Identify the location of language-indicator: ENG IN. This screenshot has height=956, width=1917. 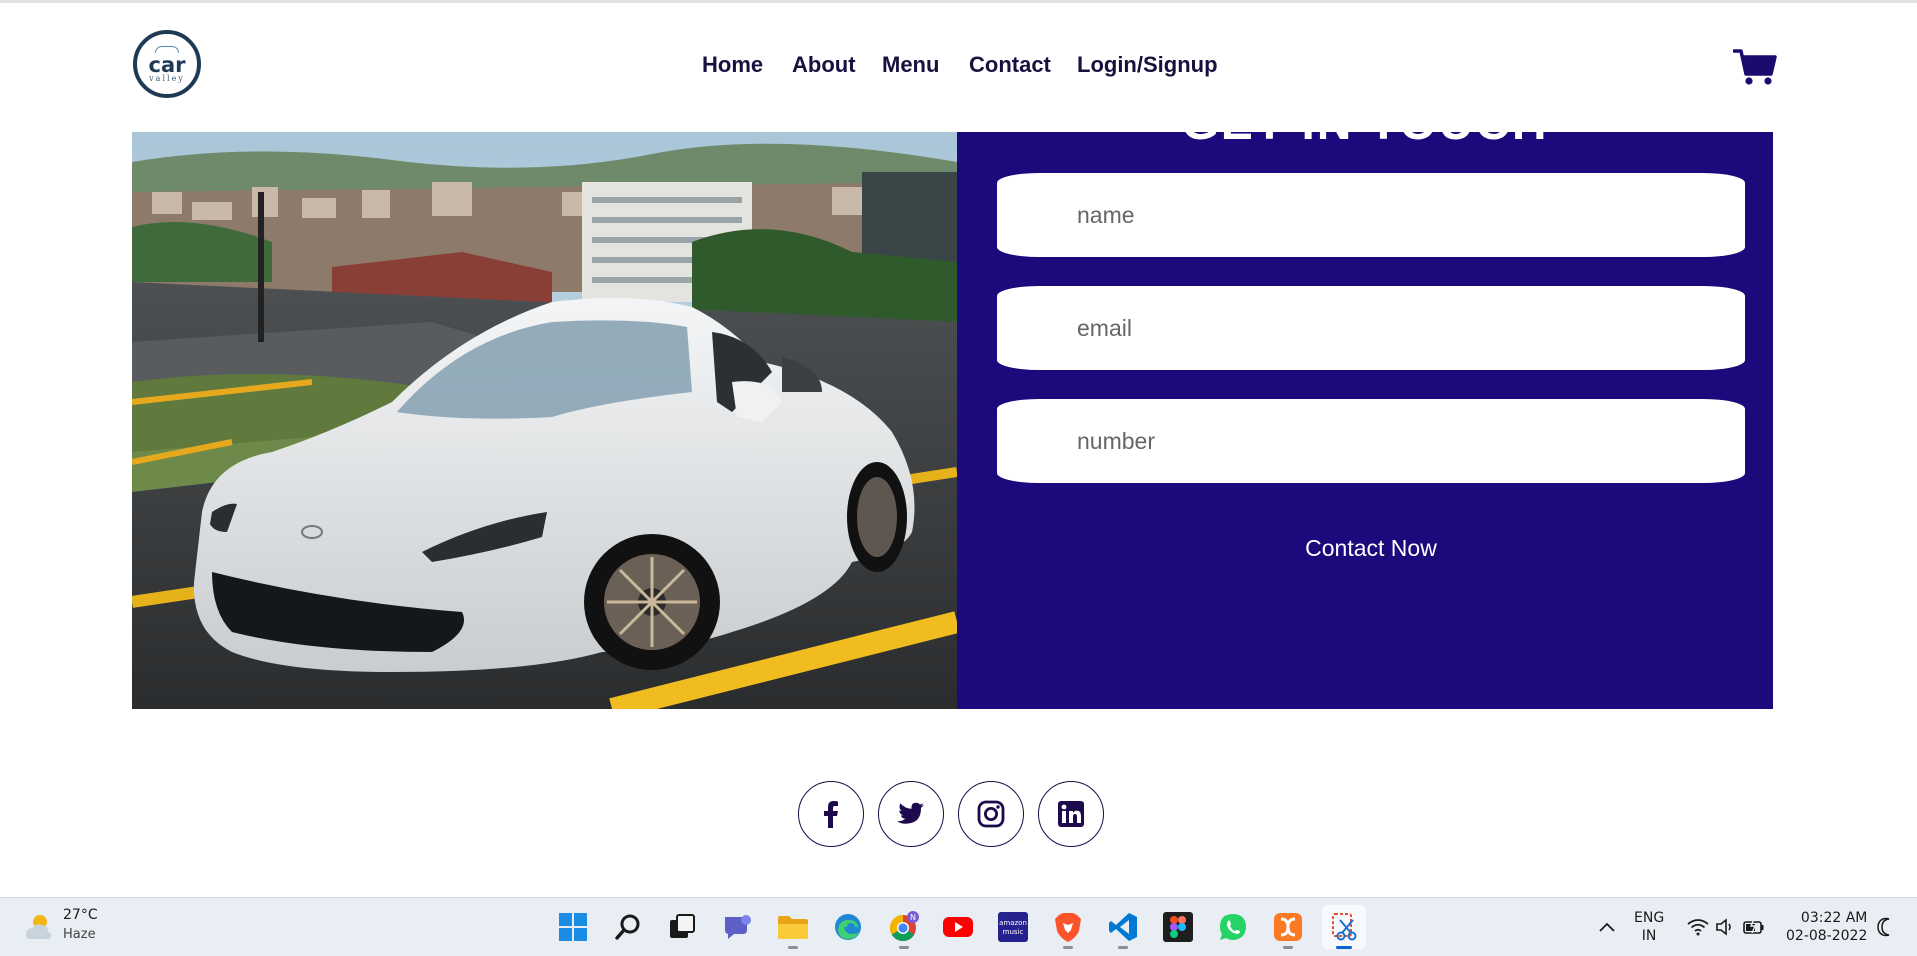
(1649, 927).